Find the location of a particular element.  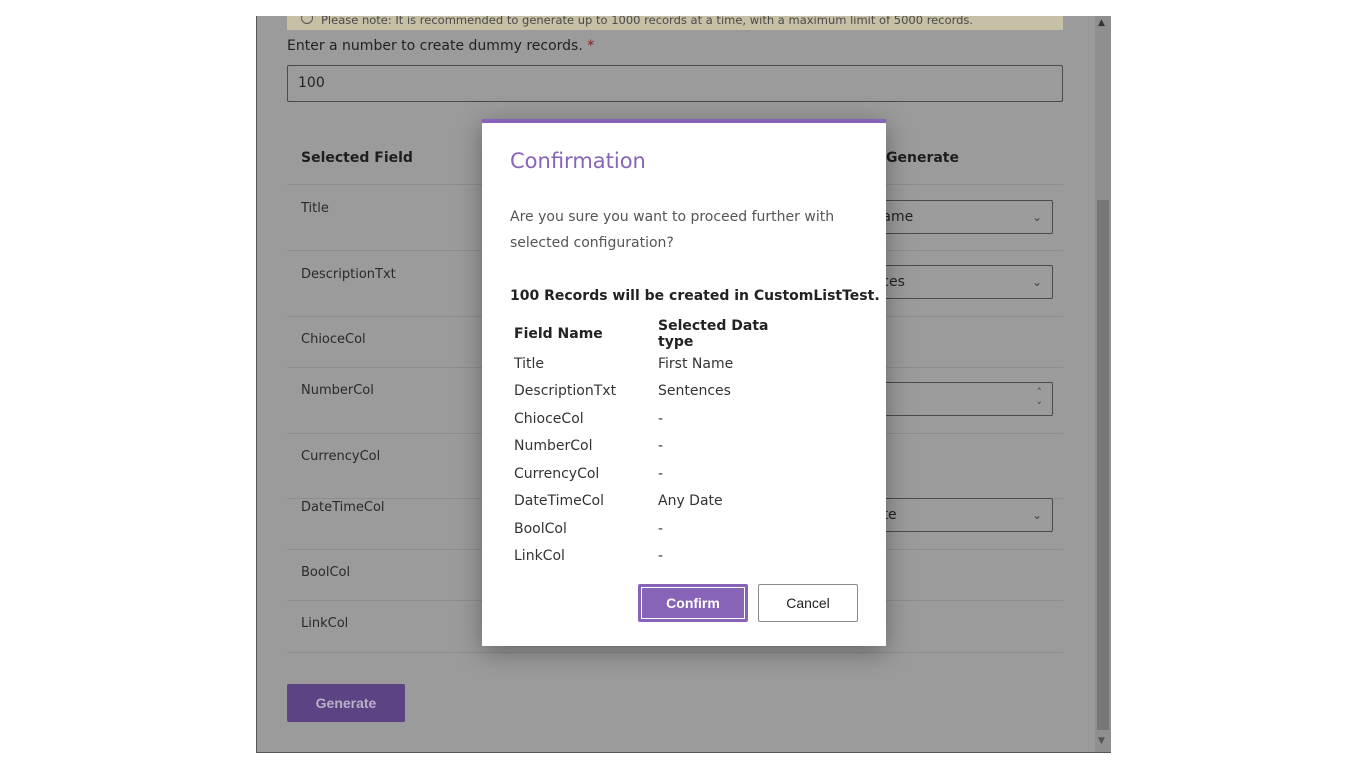

divider is located at coordinates (675, 652).